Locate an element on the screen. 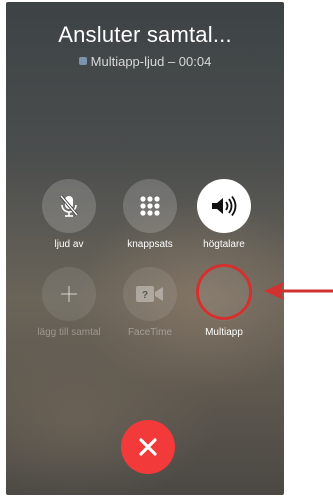 The image size is (333, 497). add-call-key: lägg till samtal is located at coordinates (69, 302).